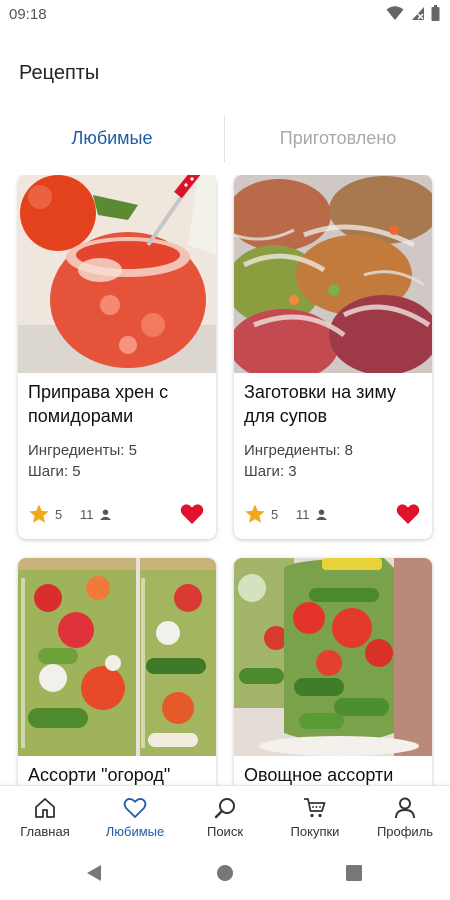  Describe the element at coordinates (224, 808) in the screenshot. I see `search-icon` at that location.